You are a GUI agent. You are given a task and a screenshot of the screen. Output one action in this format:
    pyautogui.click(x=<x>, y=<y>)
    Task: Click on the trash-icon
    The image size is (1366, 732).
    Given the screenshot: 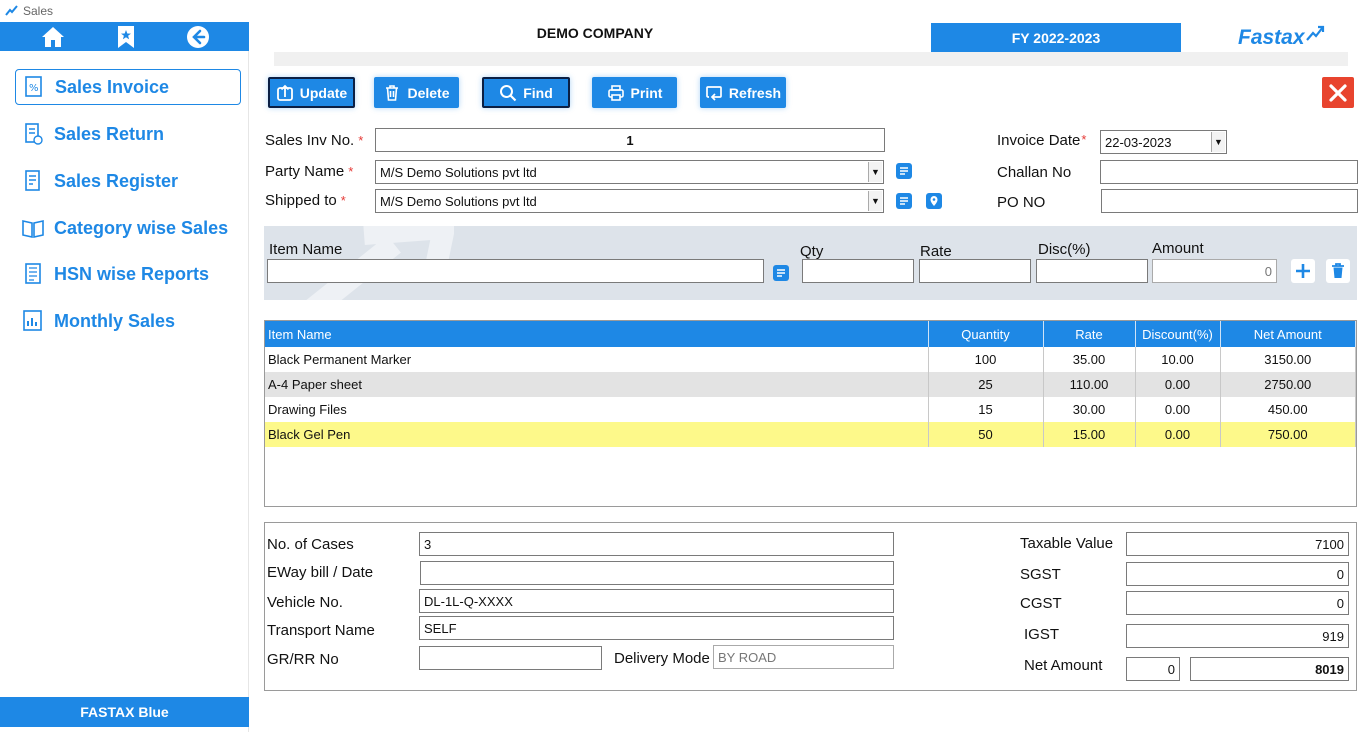 What is the action you would take?
    pyautogui.click(x=1338, y=270)
    